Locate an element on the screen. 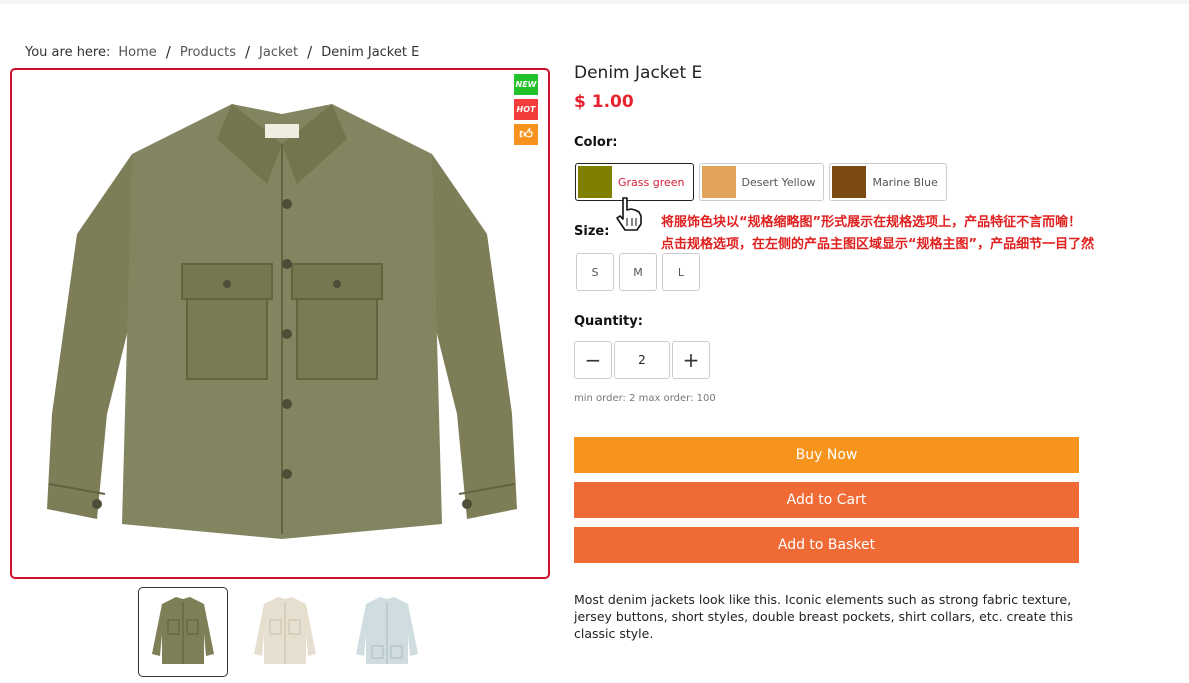  thumbnail-light-blue-jacket is located at coordinates (387, 632).